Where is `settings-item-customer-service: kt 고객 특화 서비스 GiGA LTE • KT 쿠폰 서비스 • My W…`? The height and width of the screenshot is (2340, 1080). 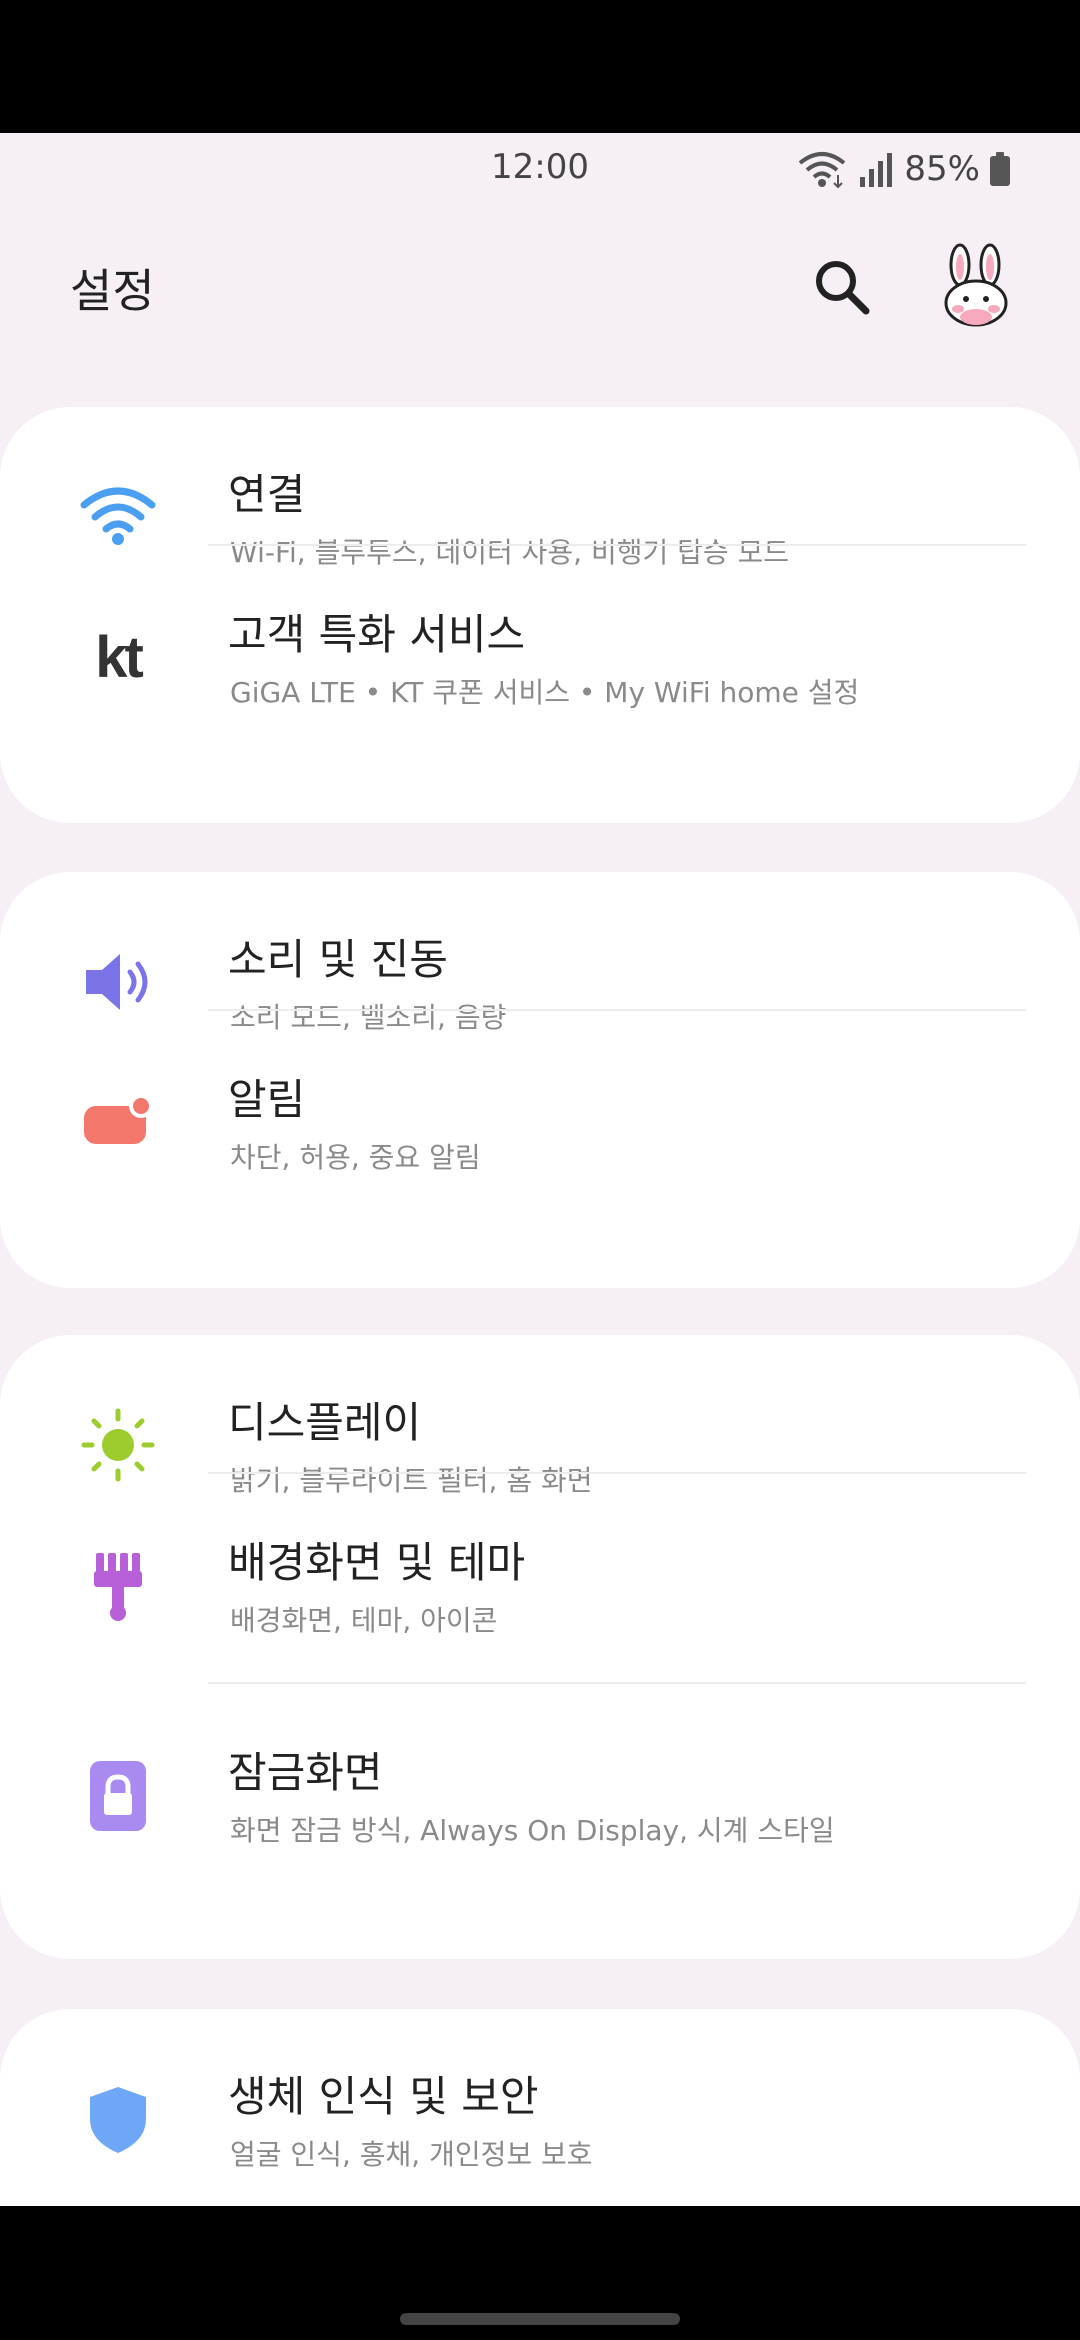 settings-item-customer-service: kt 고객 특화 서비스 GiGA LTE • KT 쿠폰 서비스 • My W… is located at coordinates (540, 651).